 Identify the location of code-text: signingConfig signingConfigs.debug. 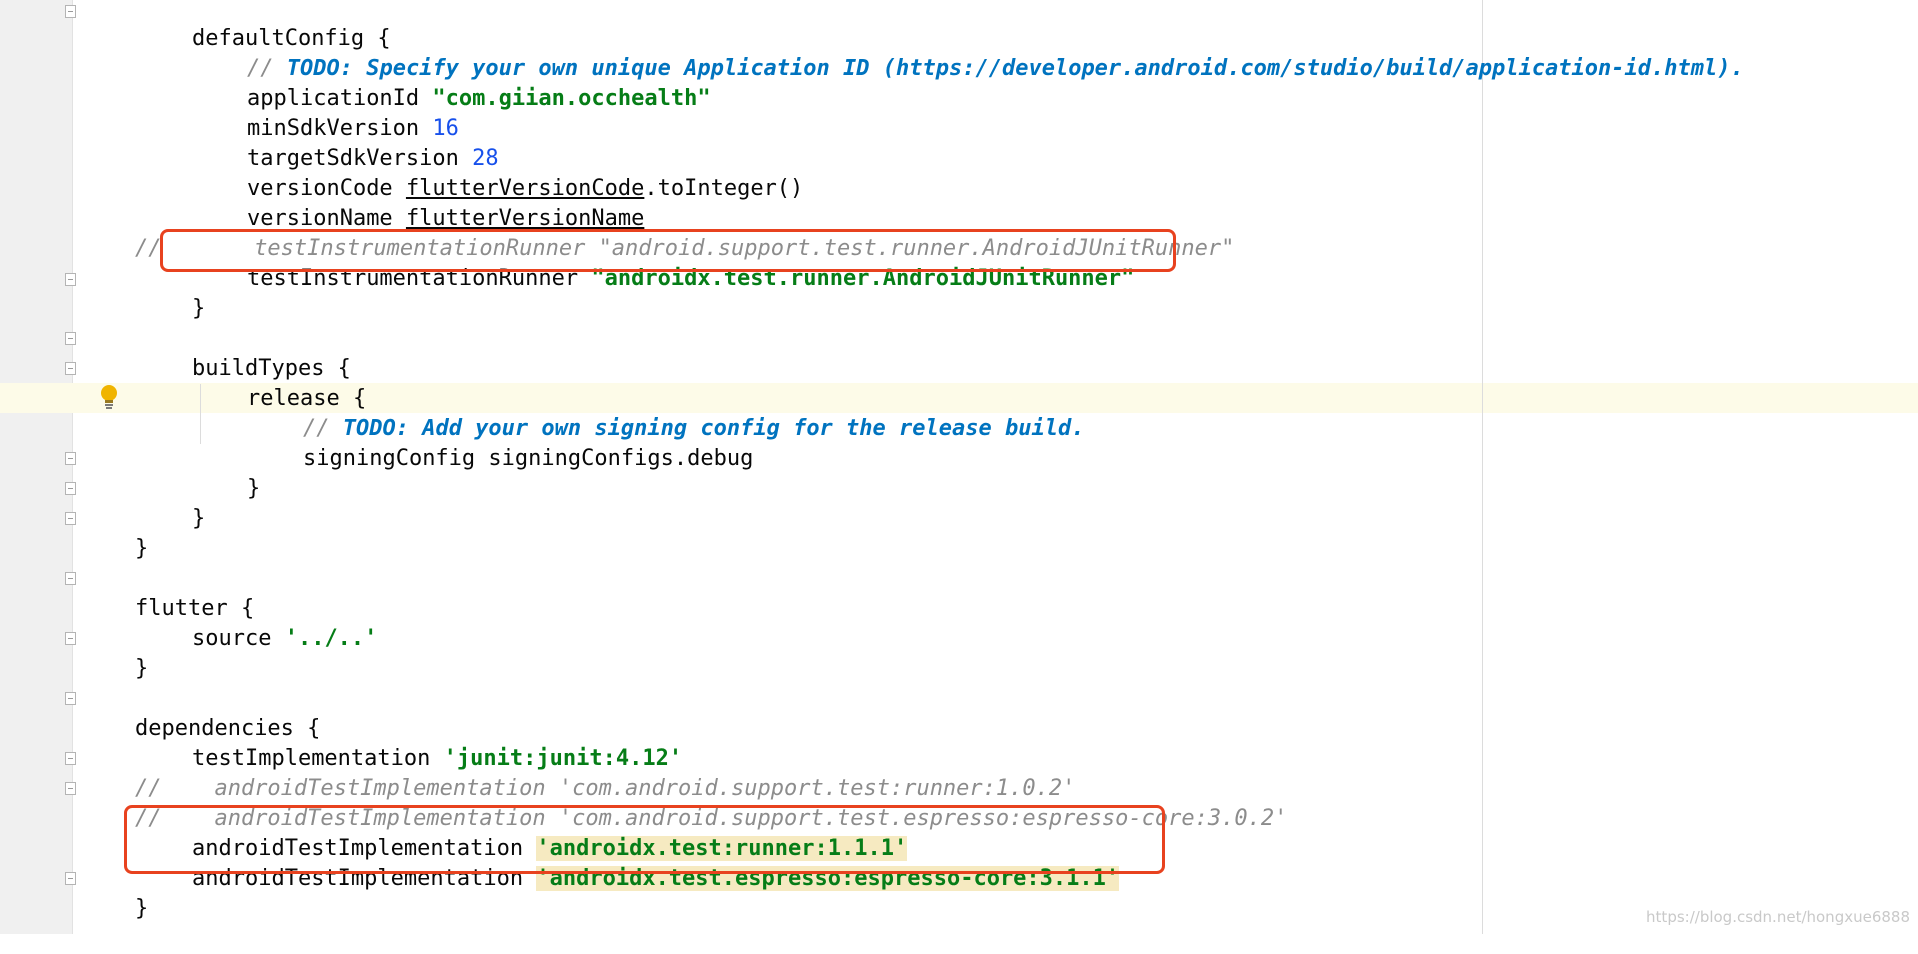
(528, 458).